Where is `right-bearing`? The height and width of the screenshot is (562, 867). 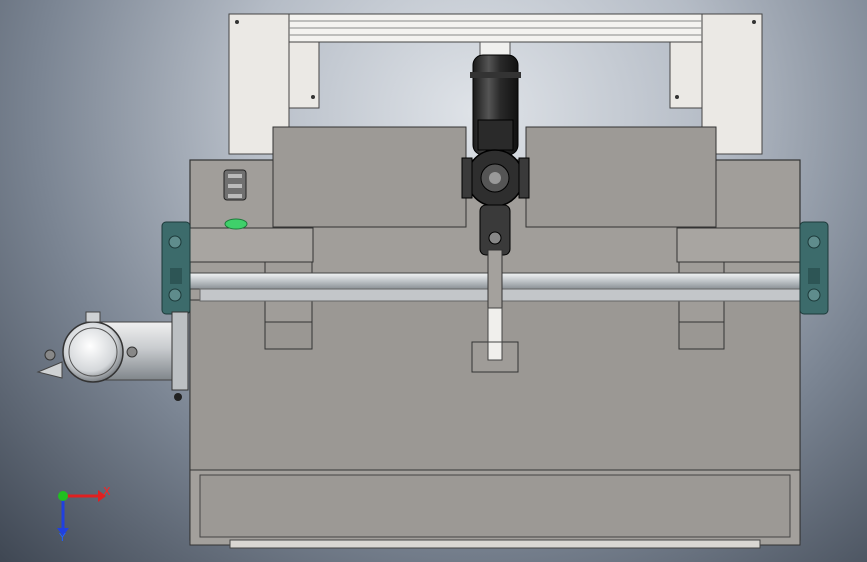
right-bearing is located at coordinates (814, 268).